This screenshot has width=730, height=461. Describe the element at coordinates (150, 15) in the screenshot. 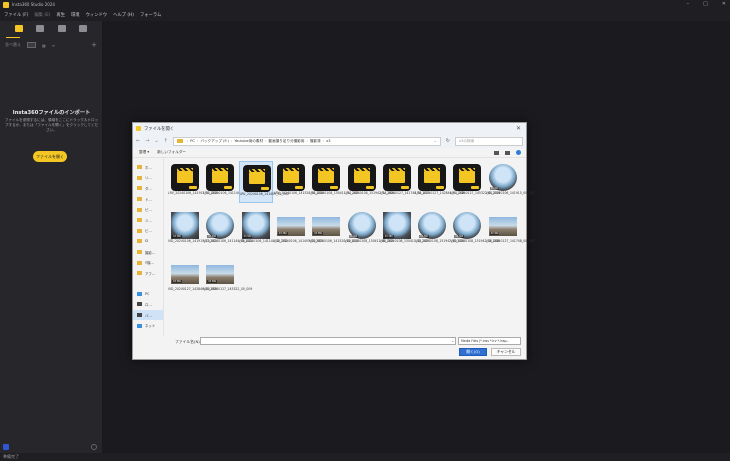

I see `menu-forum: フォーラム` at that location.